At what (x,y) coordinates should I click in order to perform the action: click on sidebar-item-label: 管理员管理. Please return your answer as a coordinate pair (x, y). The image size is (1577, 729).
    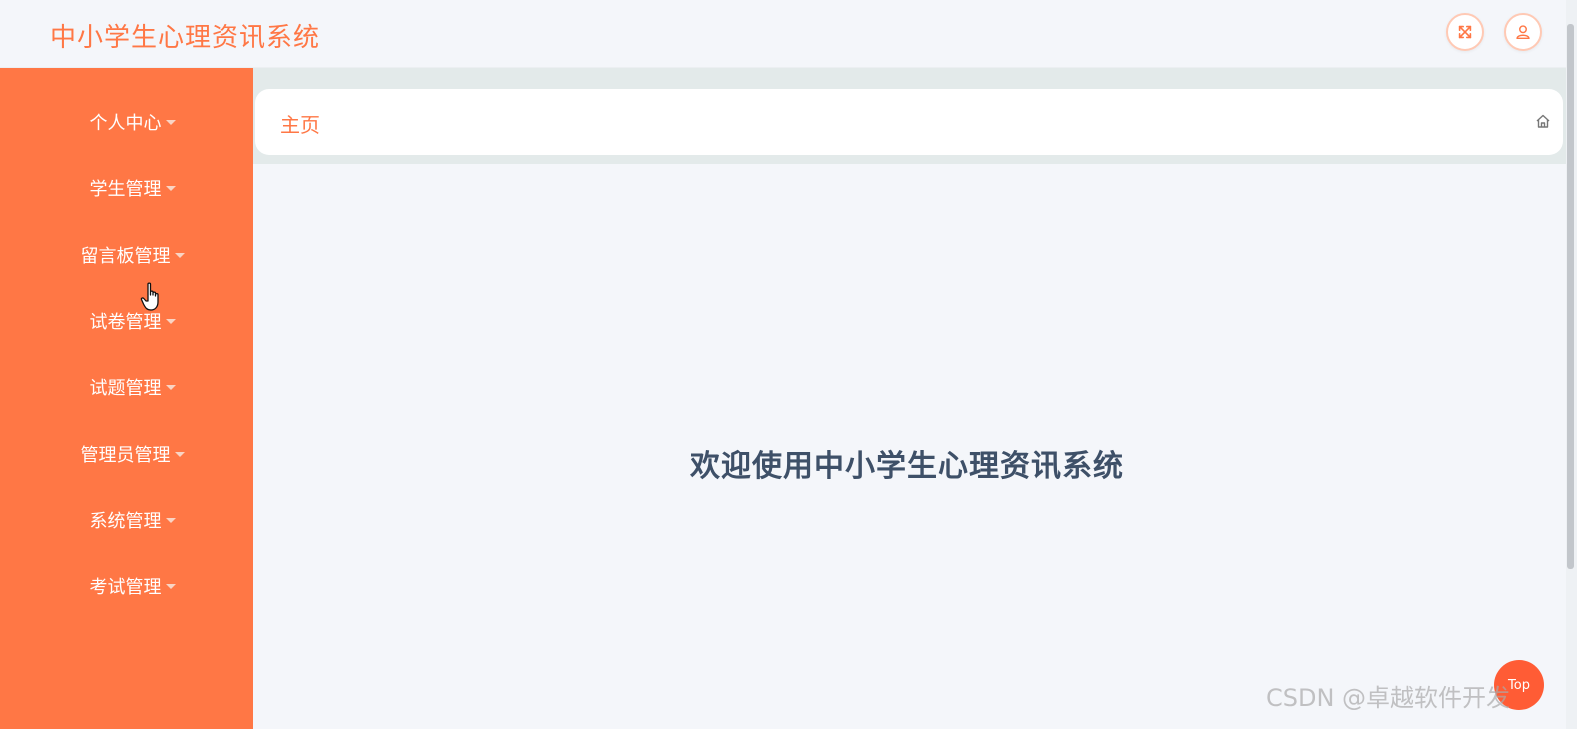
    Looking at the image, I should click on (125, 455).